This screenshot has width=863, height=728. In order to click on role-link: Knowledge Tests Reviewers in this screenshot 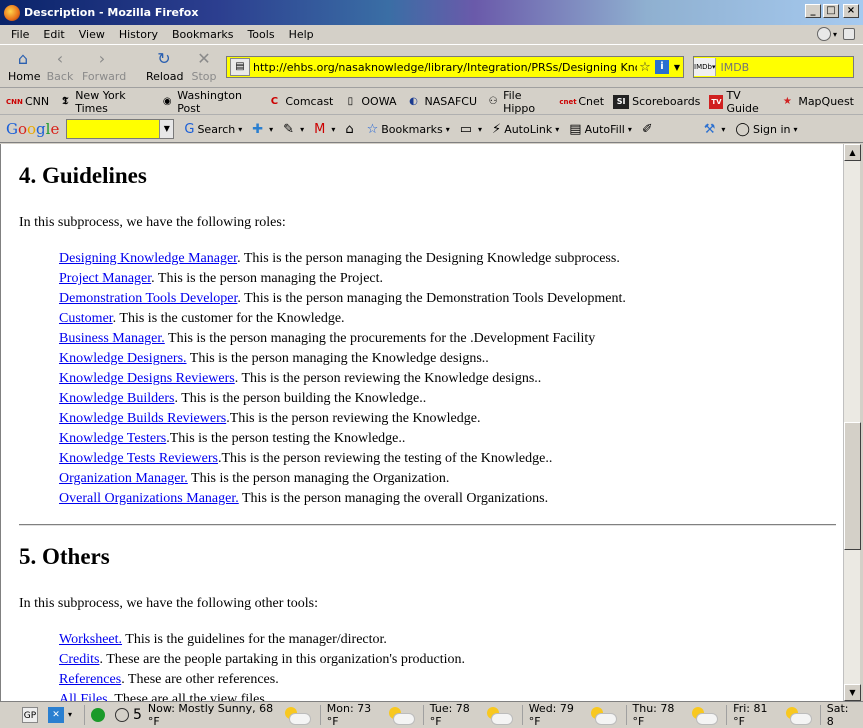, I will do `click(138, 458)`.